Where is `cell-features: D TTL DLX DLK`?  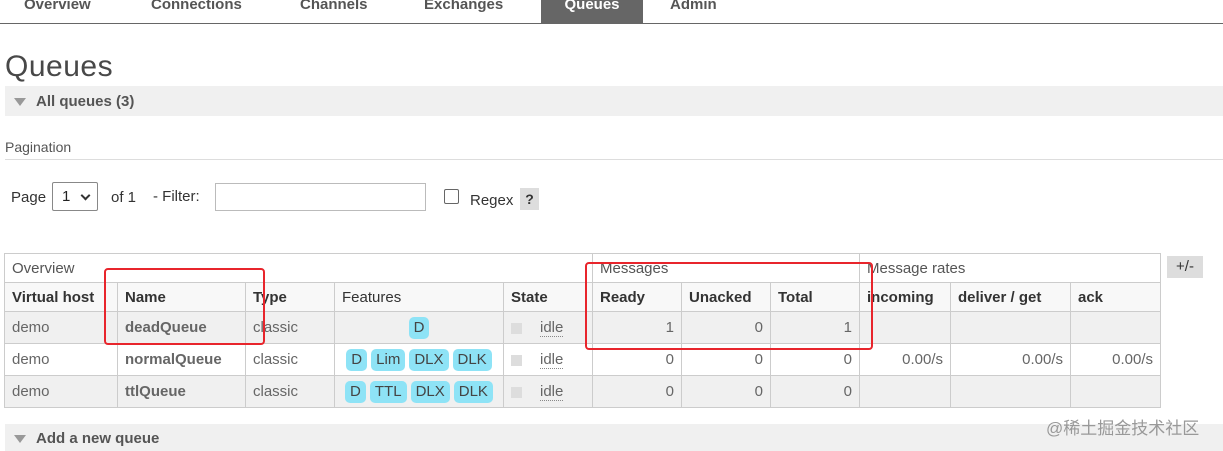 cell-features: D TTL DLX DLK is located at coordinates (419, 391).